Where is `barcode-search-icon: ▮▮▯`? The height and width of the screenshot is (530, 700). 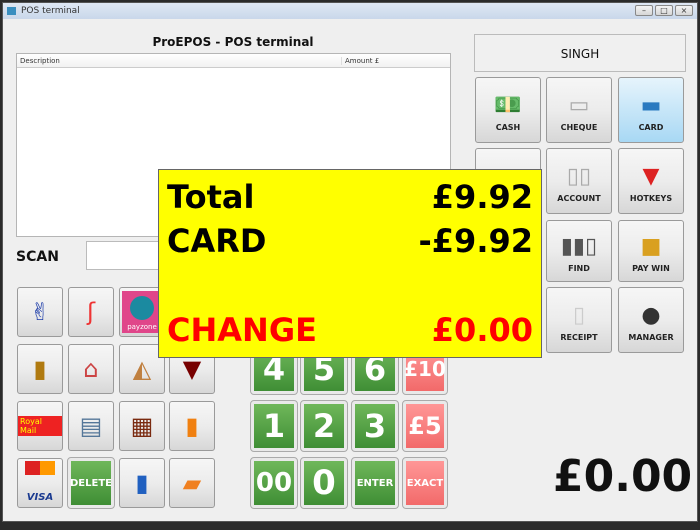
barcode-search-icon: ▮▮▯ is located at coordinates (579, 246).